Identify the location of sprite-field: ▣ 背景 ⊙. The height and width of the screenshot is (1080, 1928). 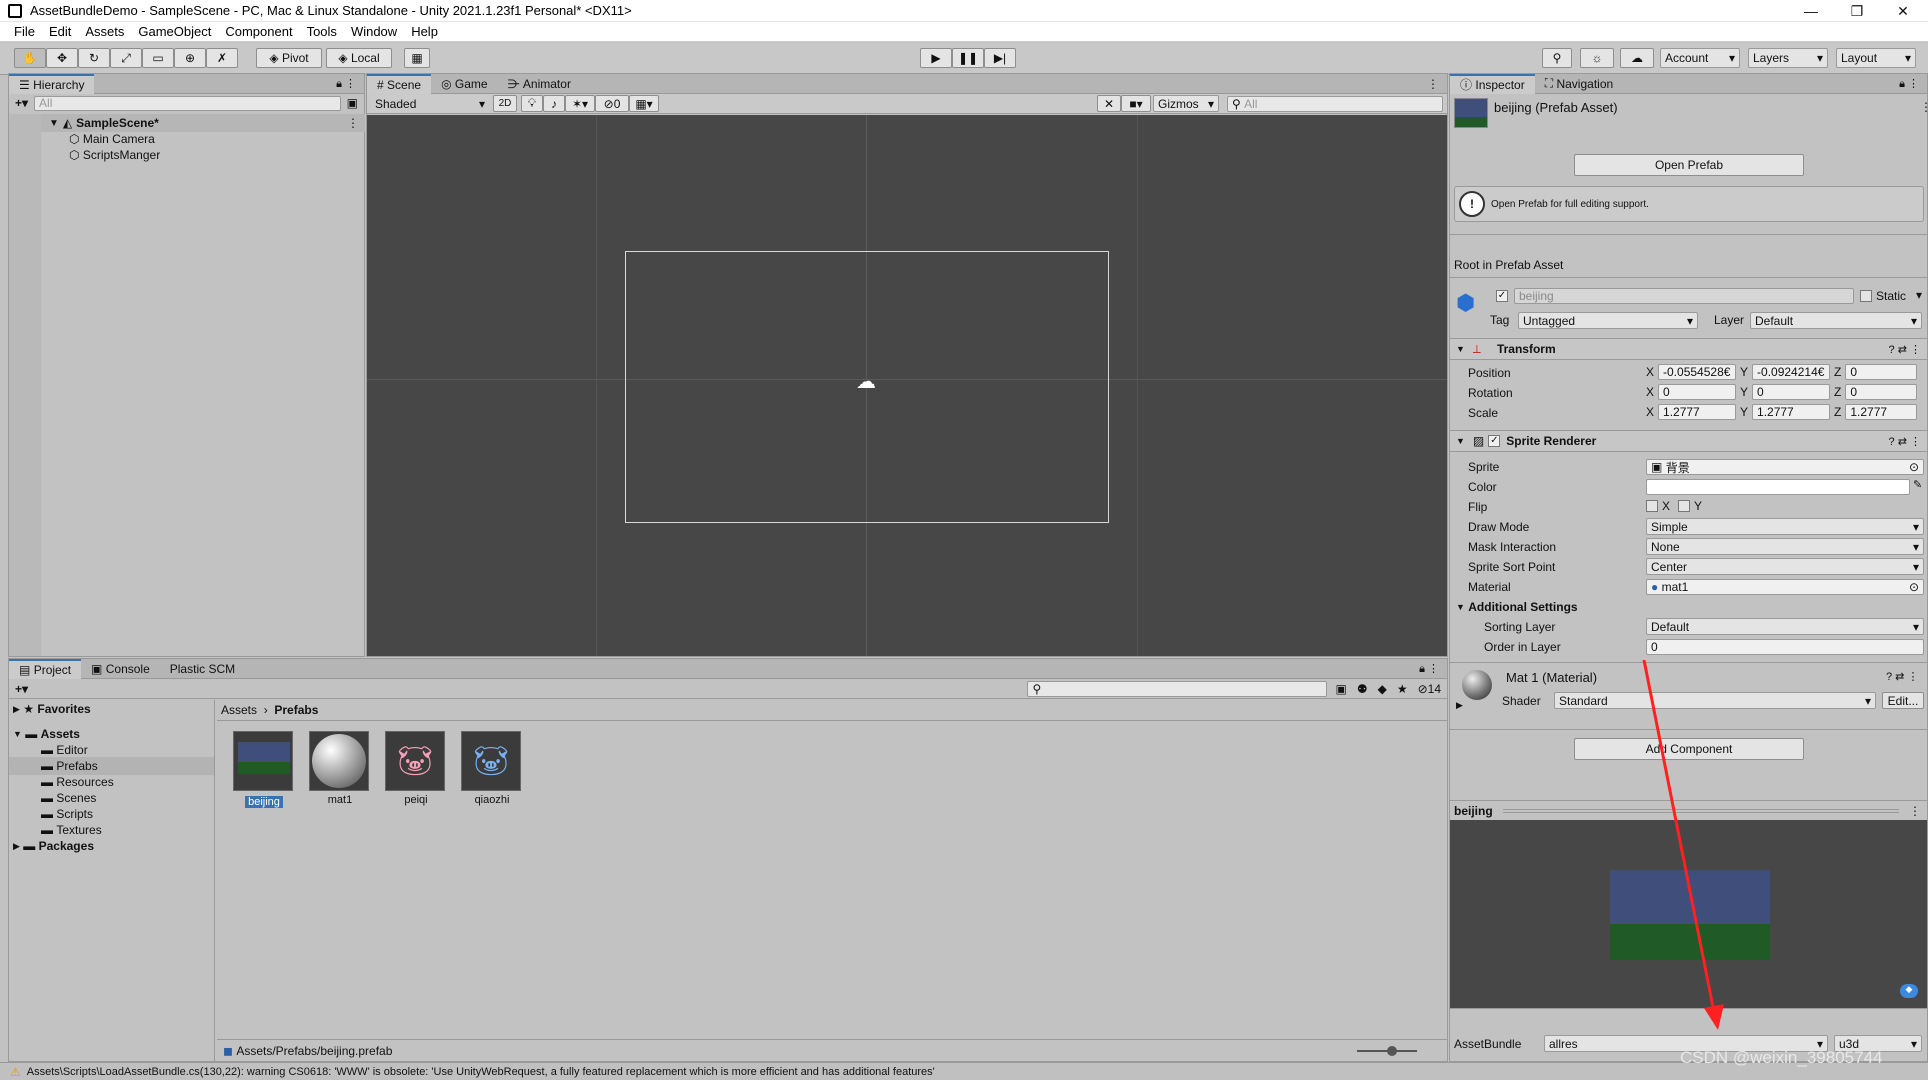
(1785, 467).